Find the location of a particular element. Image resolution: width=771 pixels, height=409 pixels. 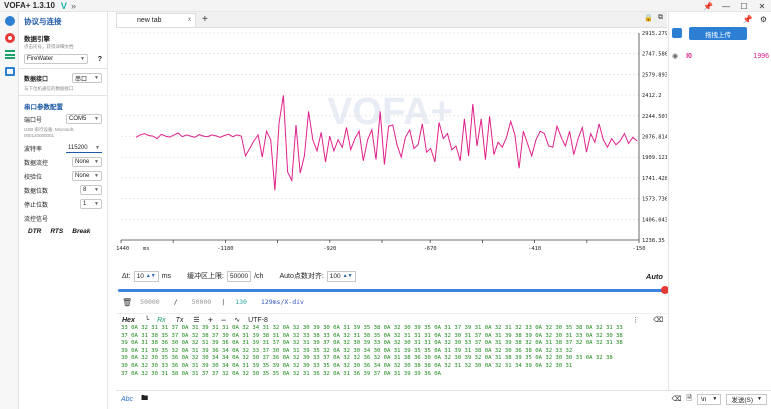

buffer-input: 50000 is located at coordinates (239, 276).